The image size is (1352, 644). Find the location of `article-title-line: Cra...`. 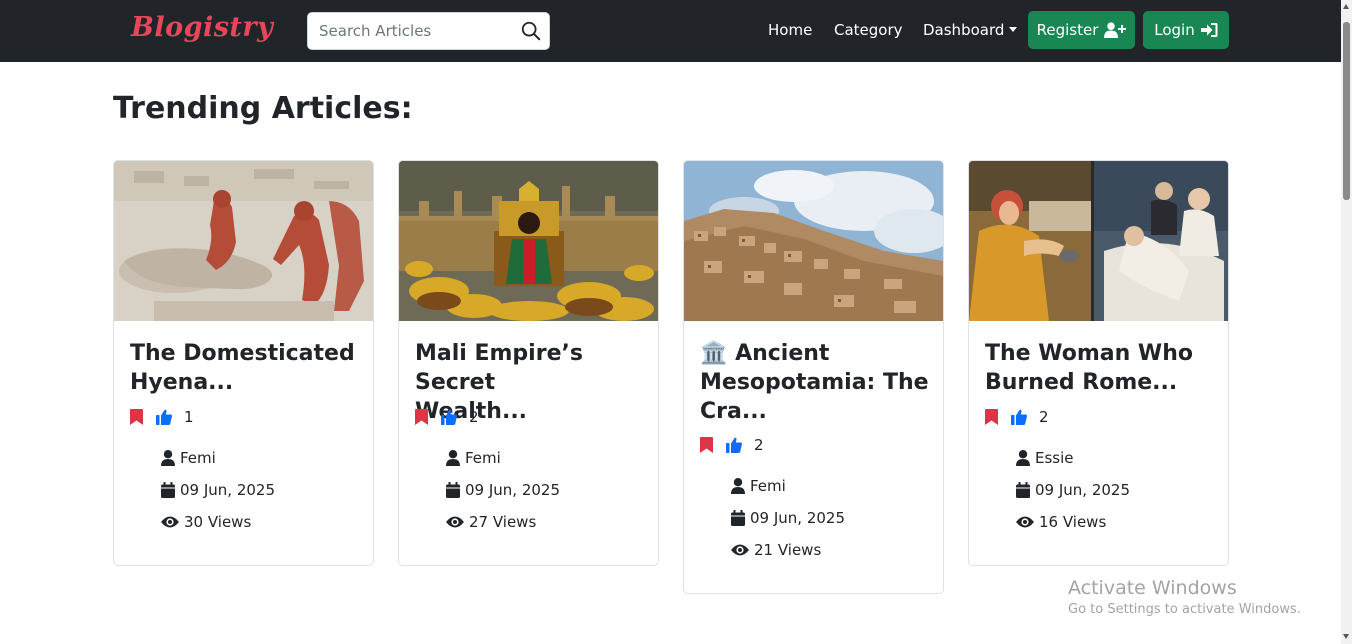

article-title-line: Cra... is located at coordinates (733, 411).